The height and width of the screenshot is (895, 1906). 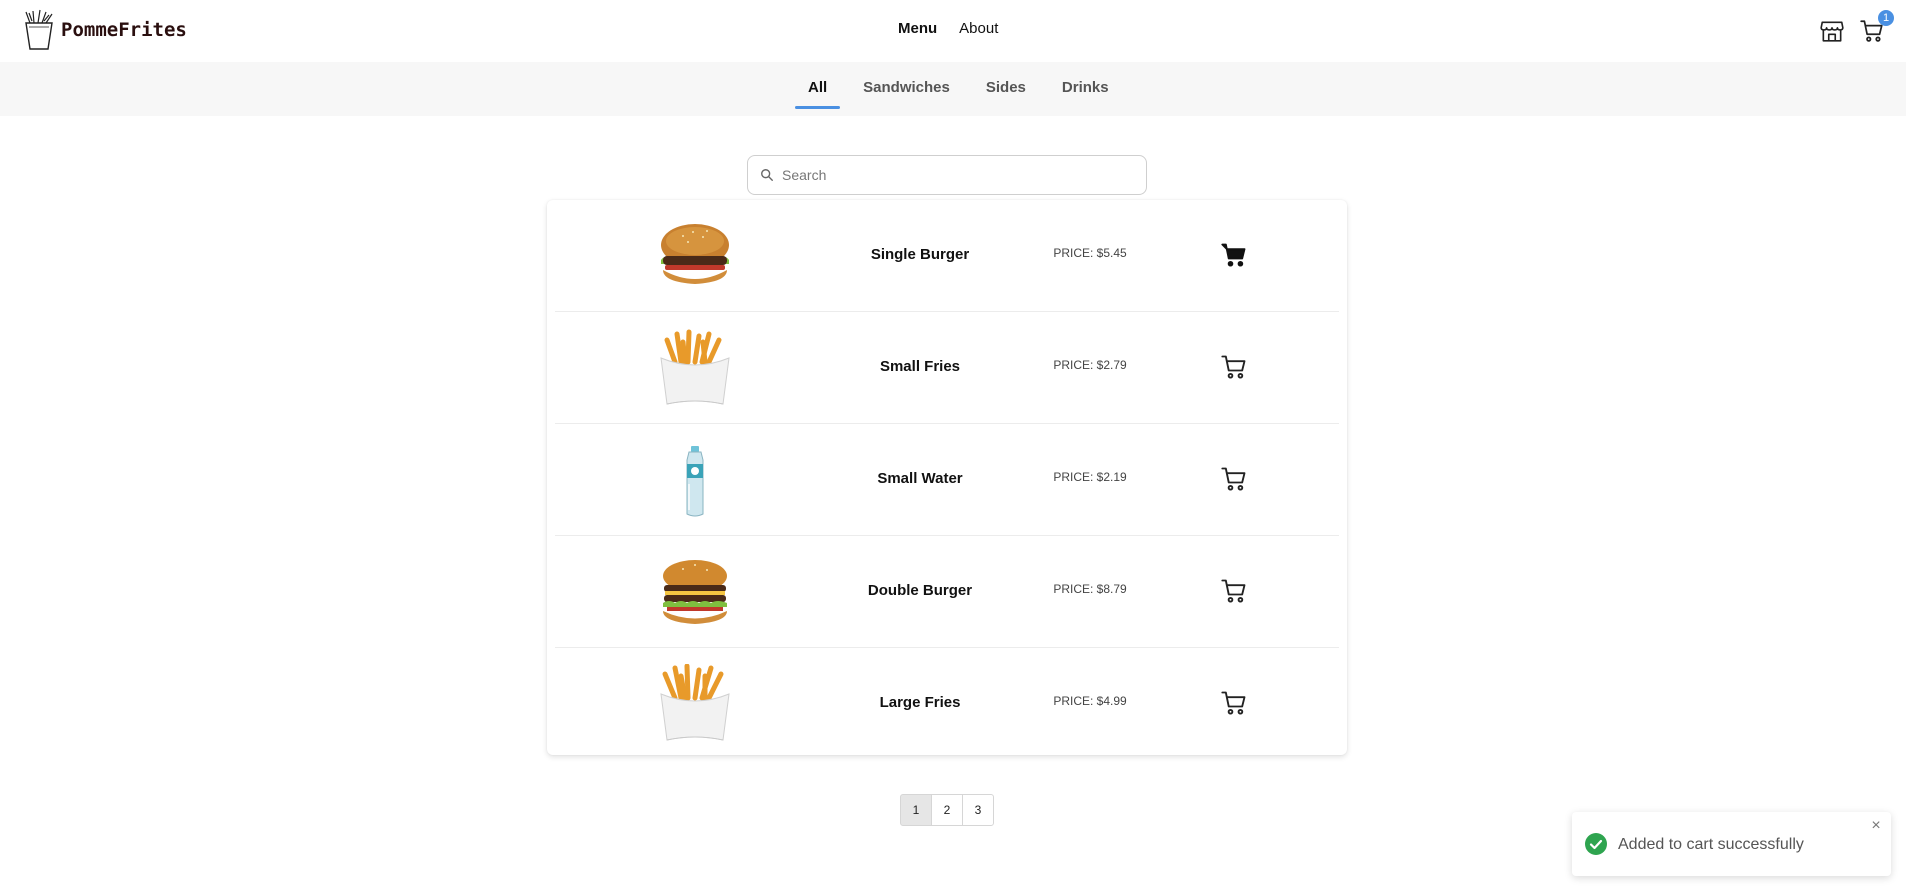 I want to click on product-name: Small Water, so click(x=920, y=478).